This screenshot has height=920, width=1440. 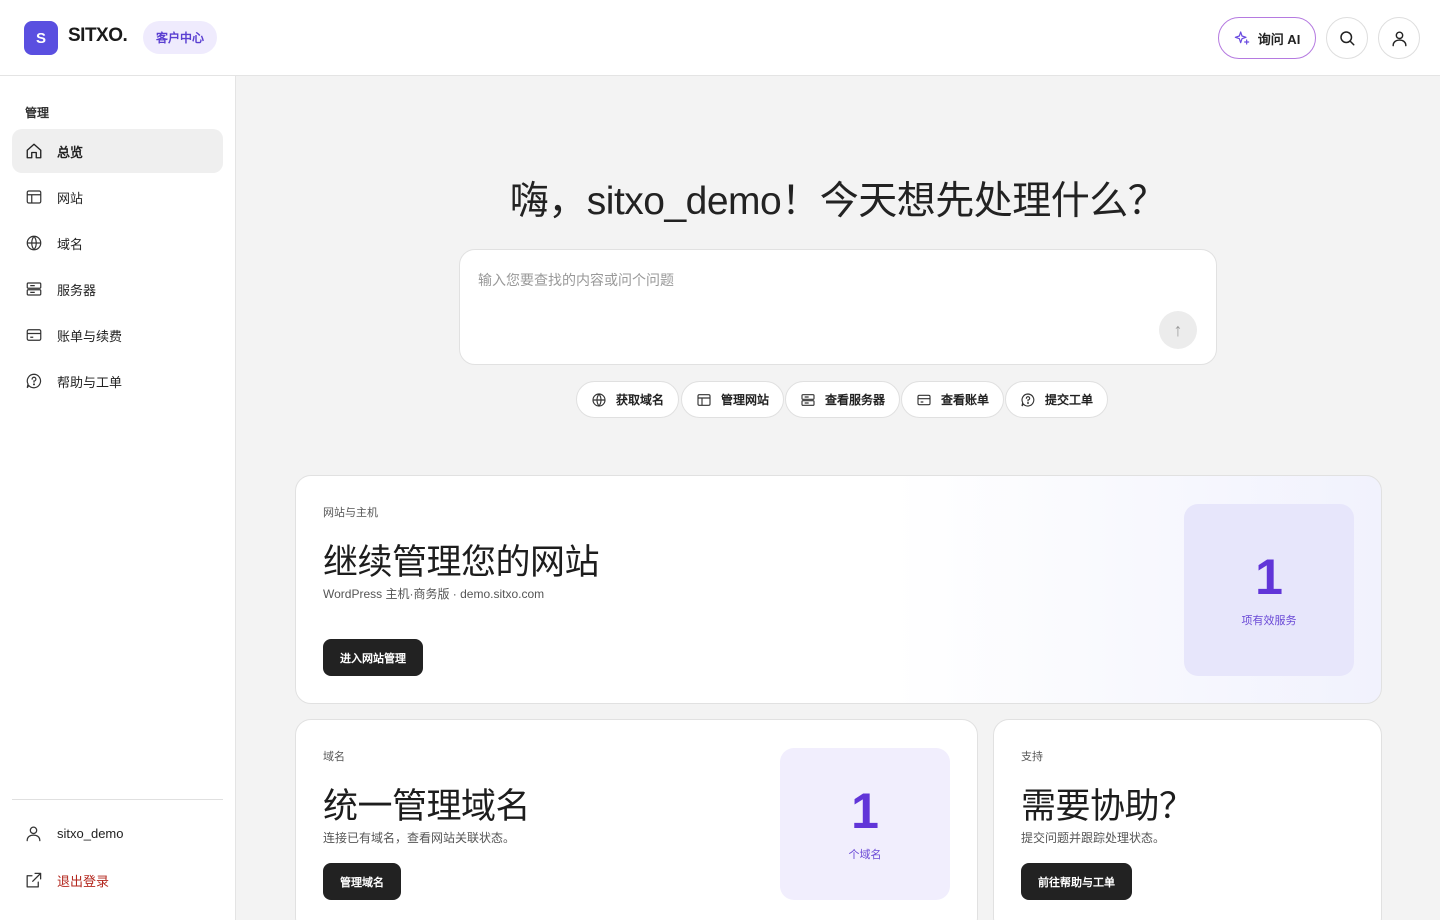 What do you see at coordinates (34, 151) in the screenshot?
I see `home-icon` at bounding box center [34, 151].